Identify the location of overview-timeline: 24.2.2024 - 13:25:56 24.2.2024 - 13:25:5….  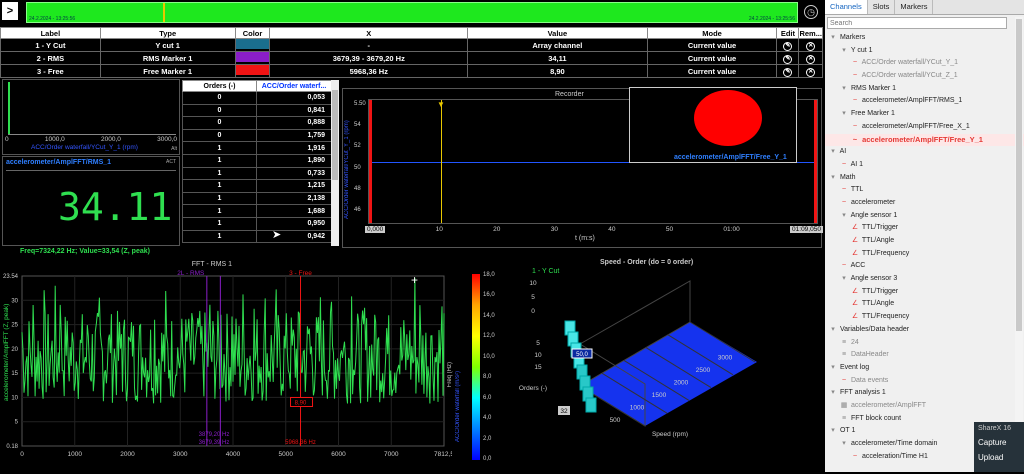
(412, 12).